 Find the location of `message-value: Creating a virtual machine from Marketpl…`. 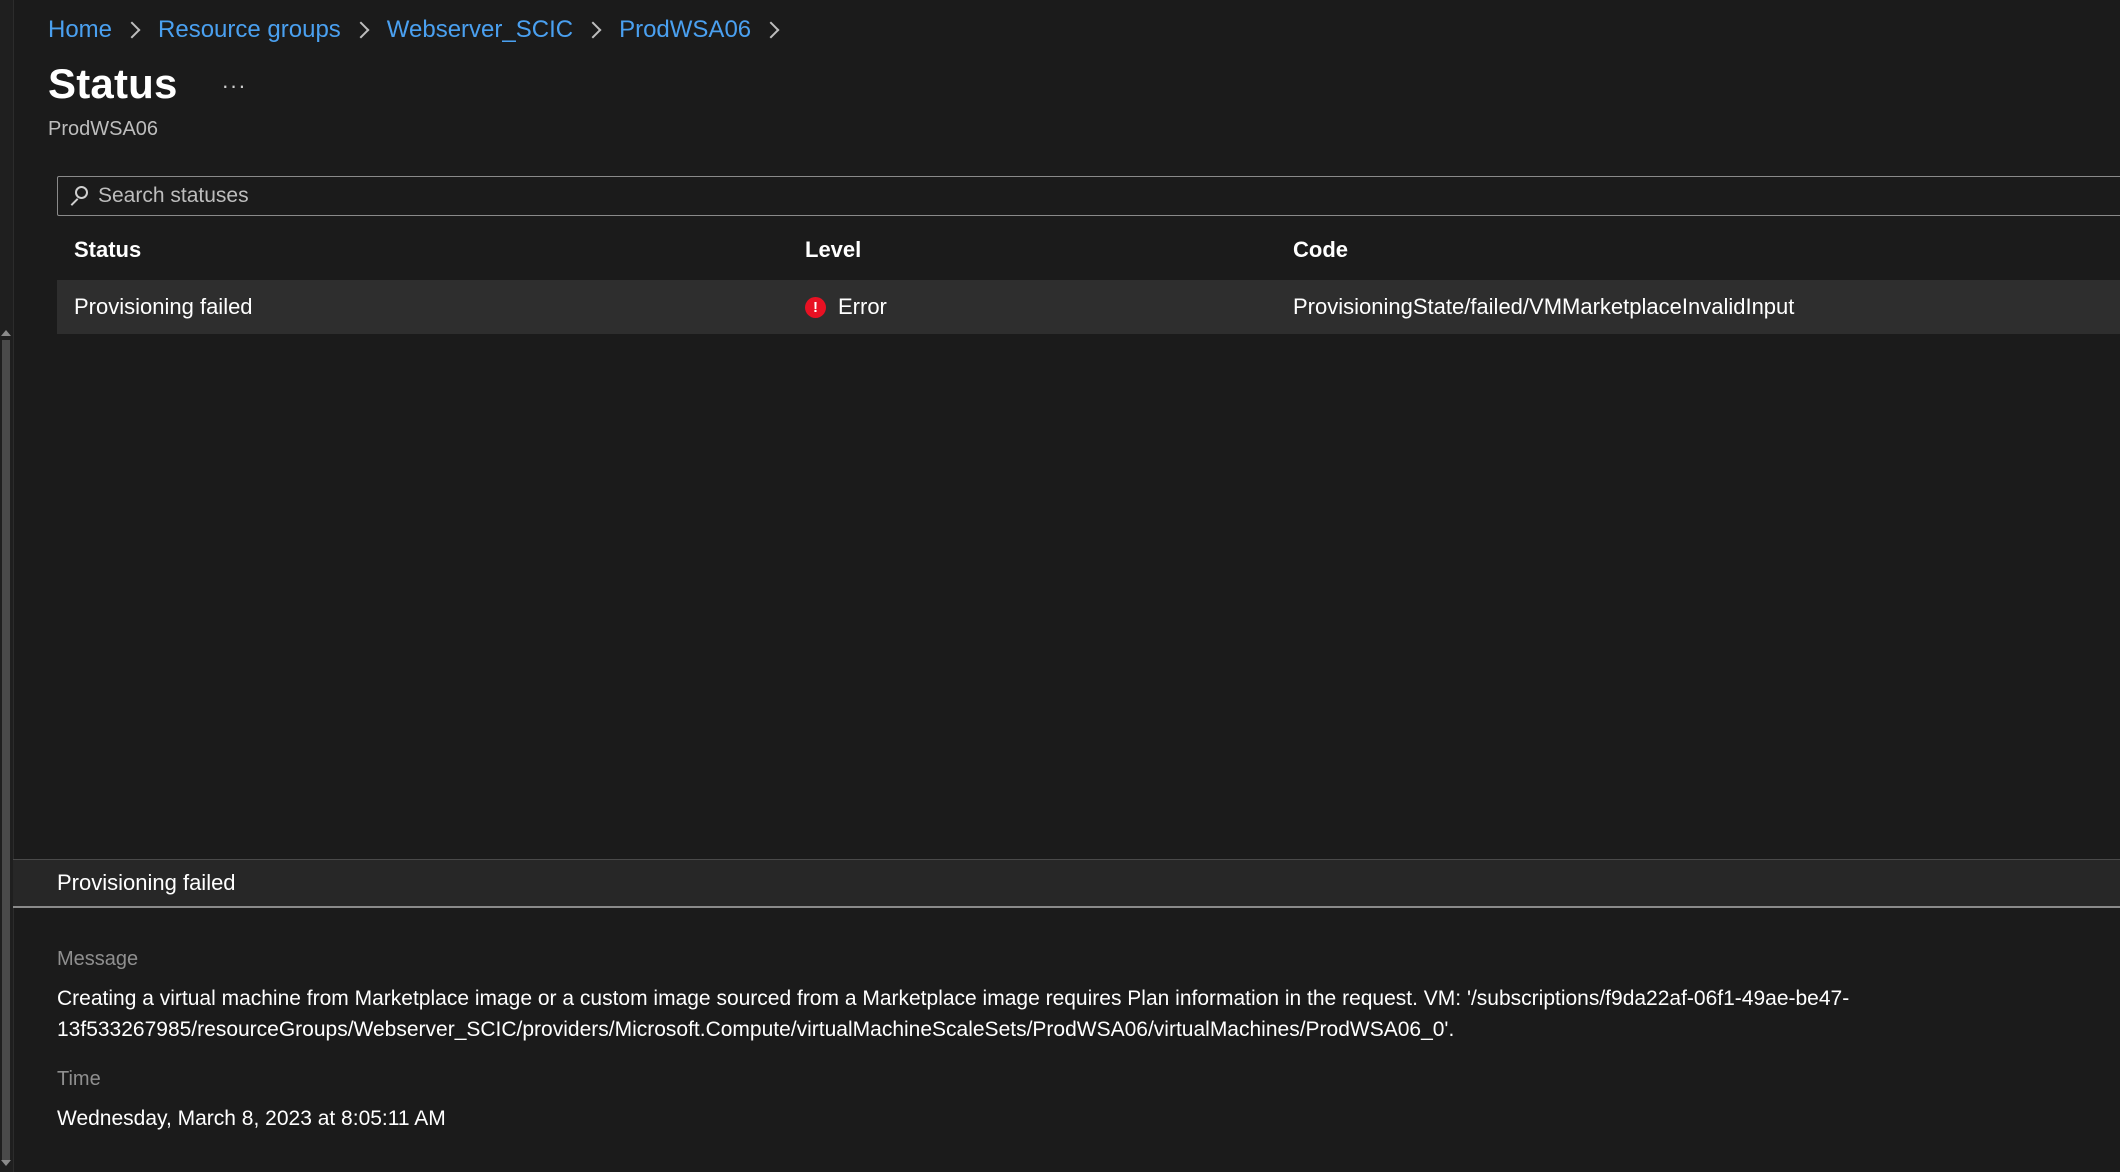

message-value: Creating a virtual machine from Marketpl… is located at coordinates (1072, 1014).